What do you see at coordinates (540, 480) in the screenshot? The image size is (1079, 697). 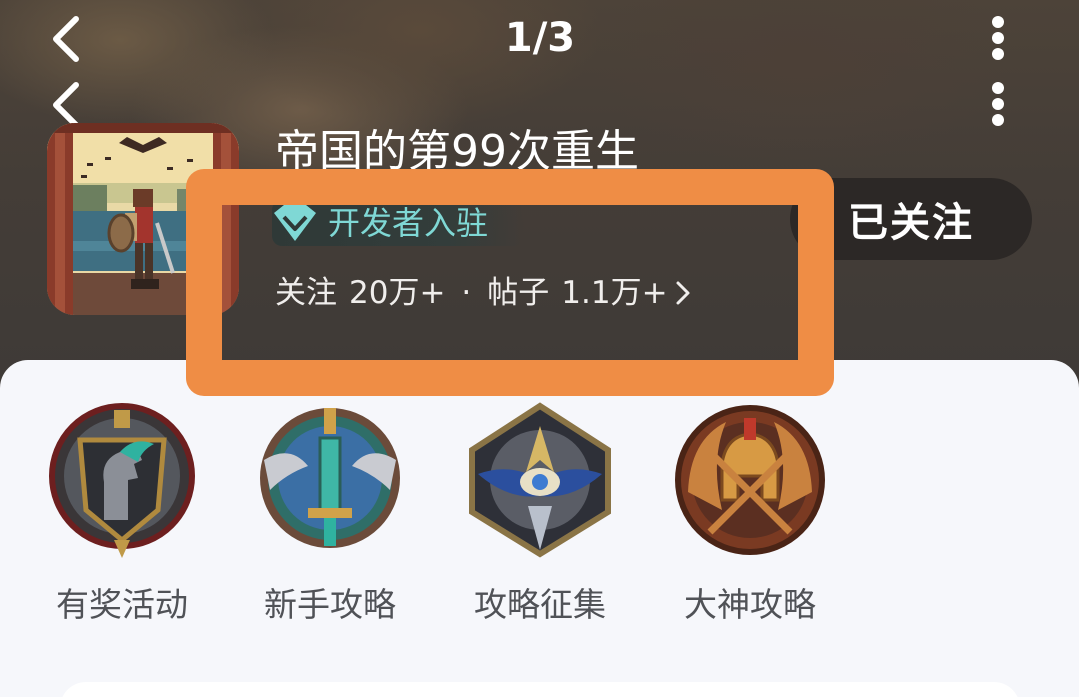 I see `eye-emblem-icon` at bounding box center [540, 480].